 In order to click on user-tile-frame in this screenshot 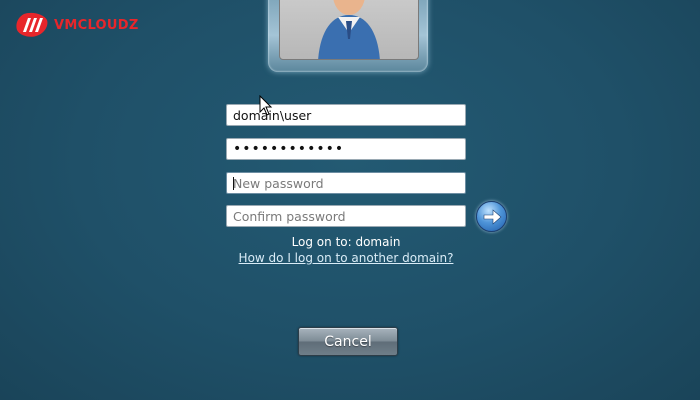, I will do `click(348, 36)`.